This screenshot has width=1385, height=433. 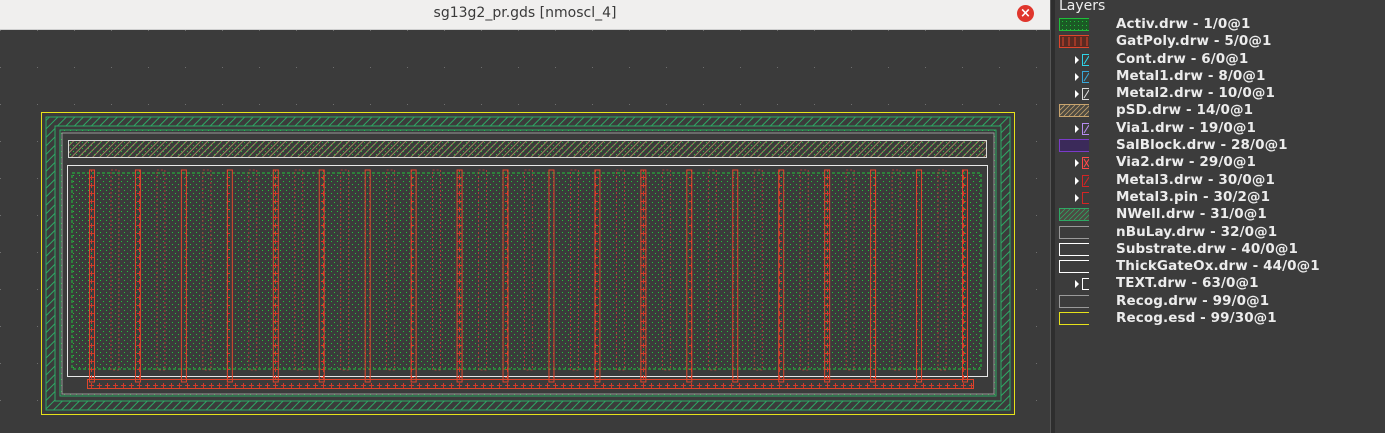 What do you see at coordinates (1186, 162) in the screenshot?
I see `layer-name: Via2.drw - 29/0@1` at bounding box center [1186, 162].